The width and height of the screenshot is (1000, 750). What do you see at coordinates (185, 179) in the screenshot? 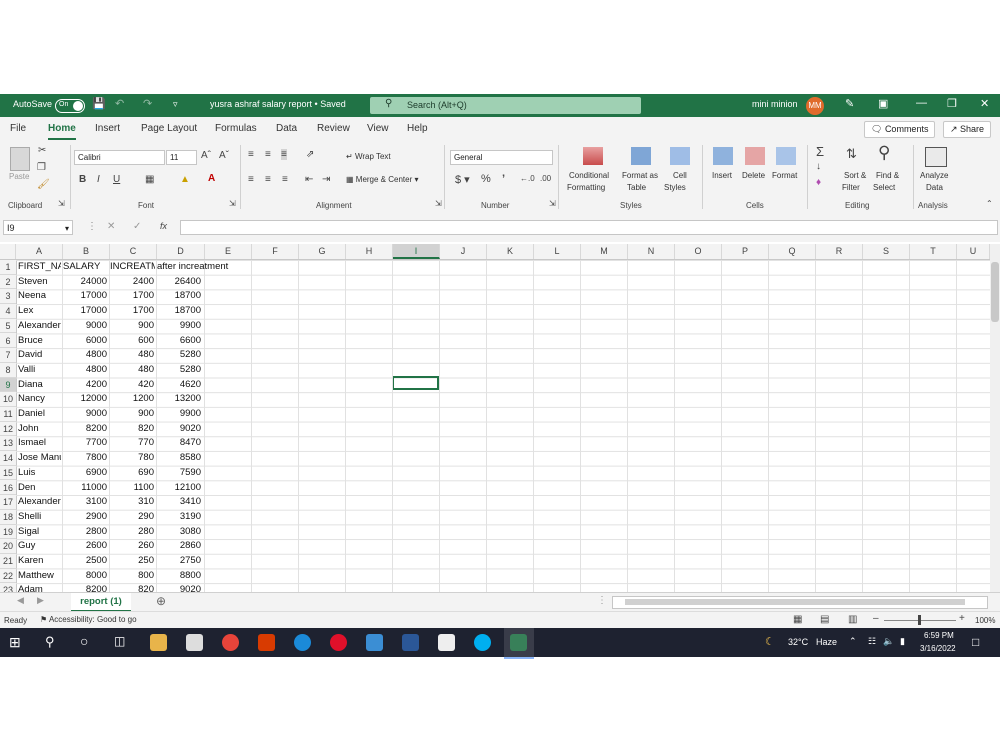
I see `fill-color-icon: ▲` at bounding box center [185, 179].